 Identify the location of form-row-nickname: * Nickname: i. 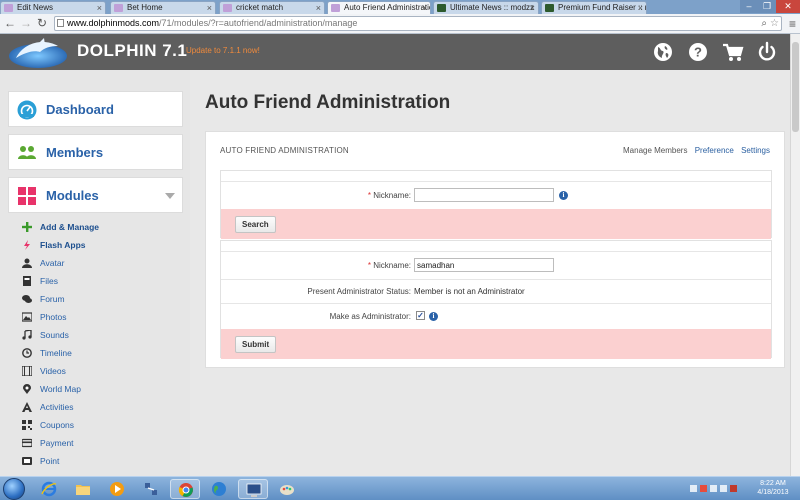
(496, 195).